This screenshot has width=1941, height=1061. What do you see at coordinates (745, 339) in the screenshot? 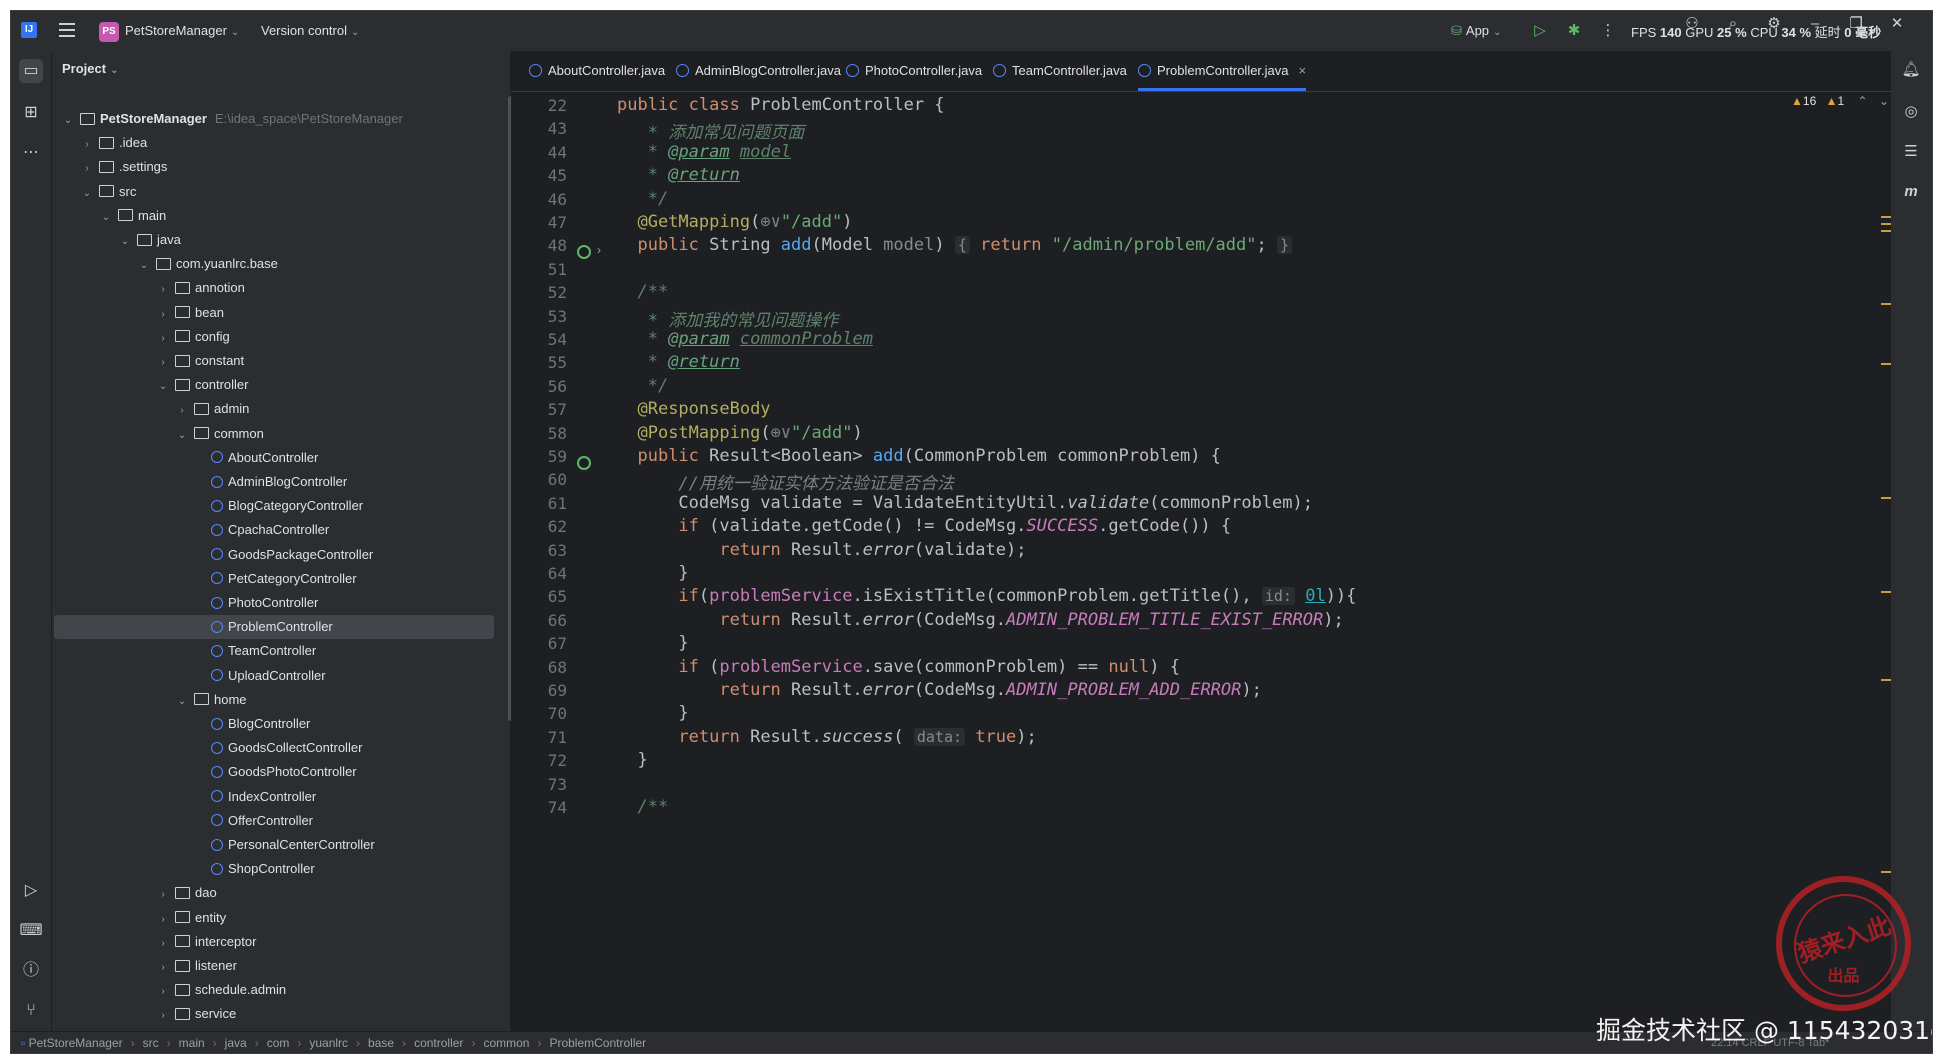
I see `code-line: * @param commonProblem` at bounding box center [745, 339].